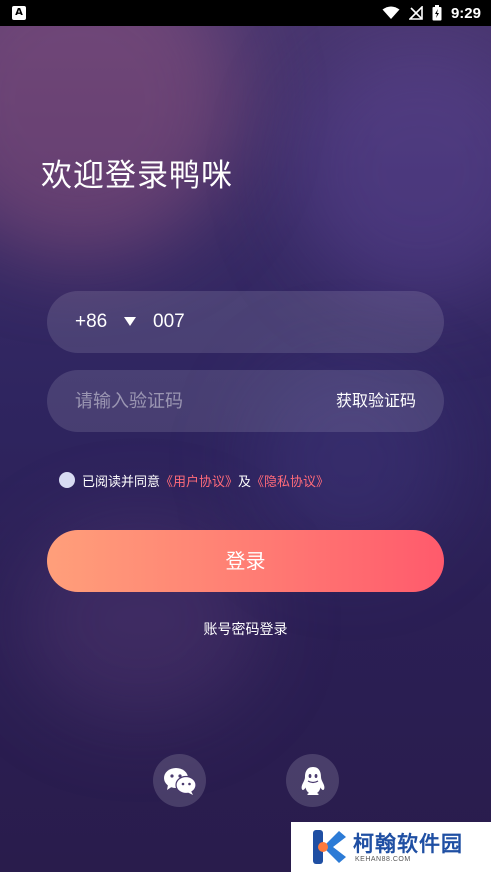 This screenshot has height=872, width=491. I want to click on app-notification-icon: A, so click(19, 13).